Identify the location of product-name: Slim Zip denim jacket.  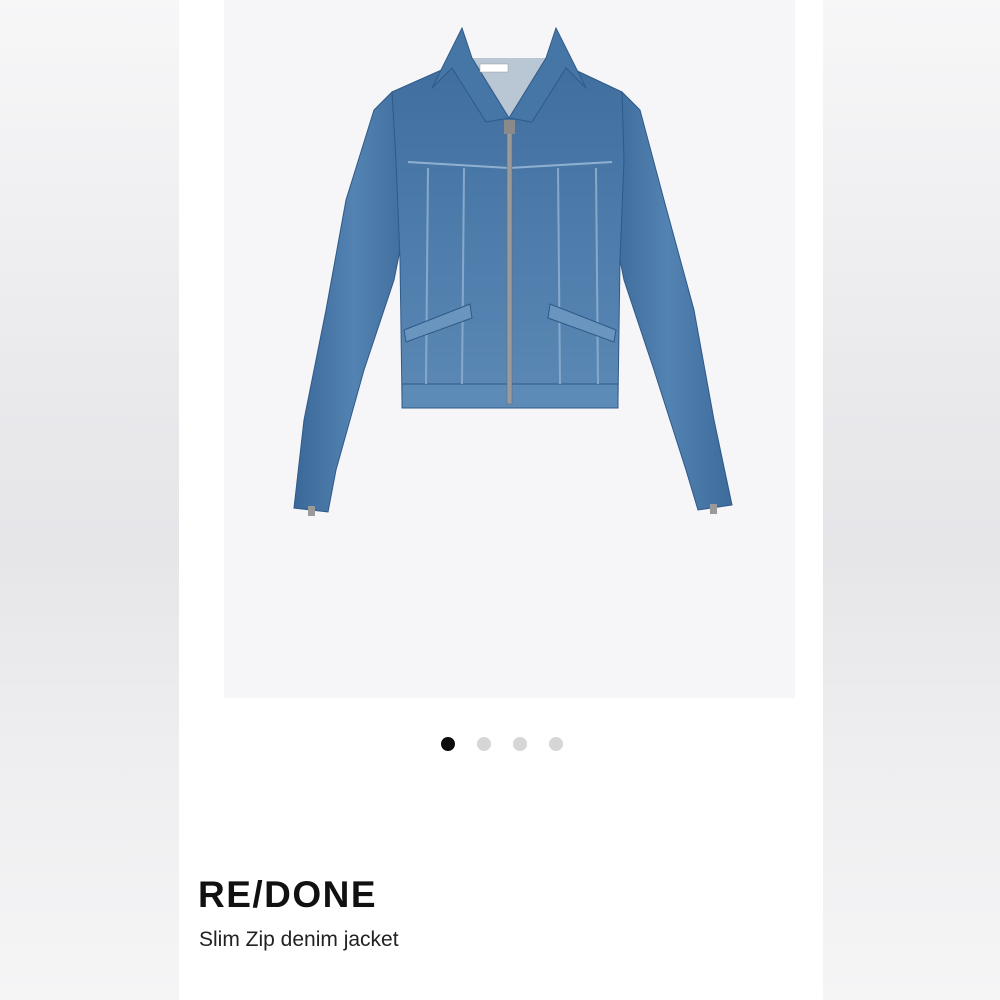
(299, 939).